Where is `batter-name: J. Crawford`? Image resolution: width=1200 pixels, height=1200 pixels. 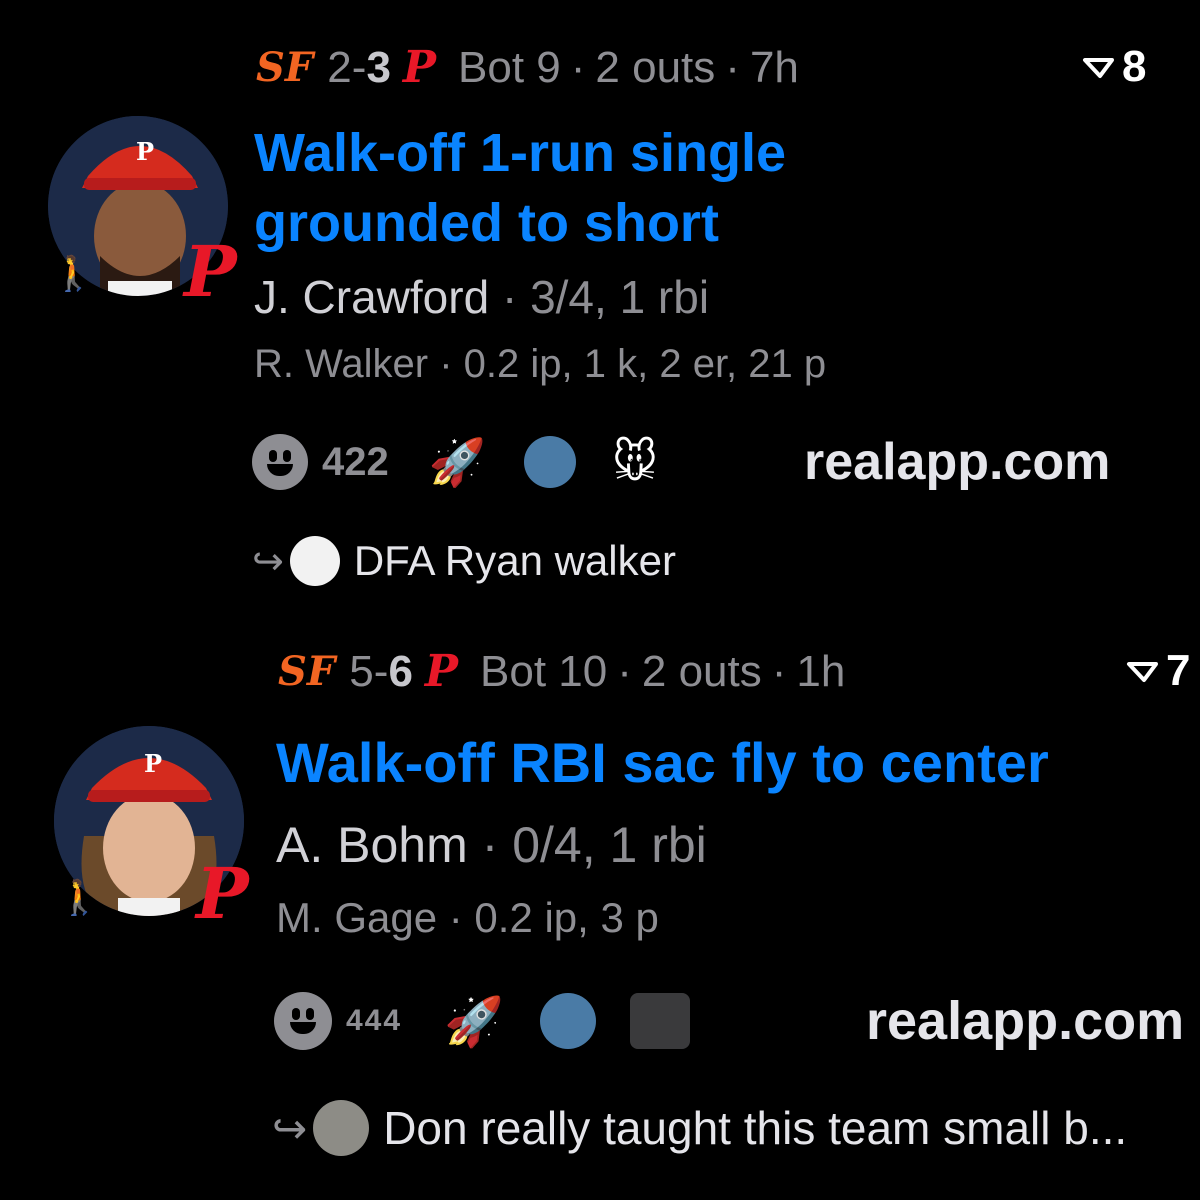 batter-name: J. Crawford is located at coordinates (372, 297).